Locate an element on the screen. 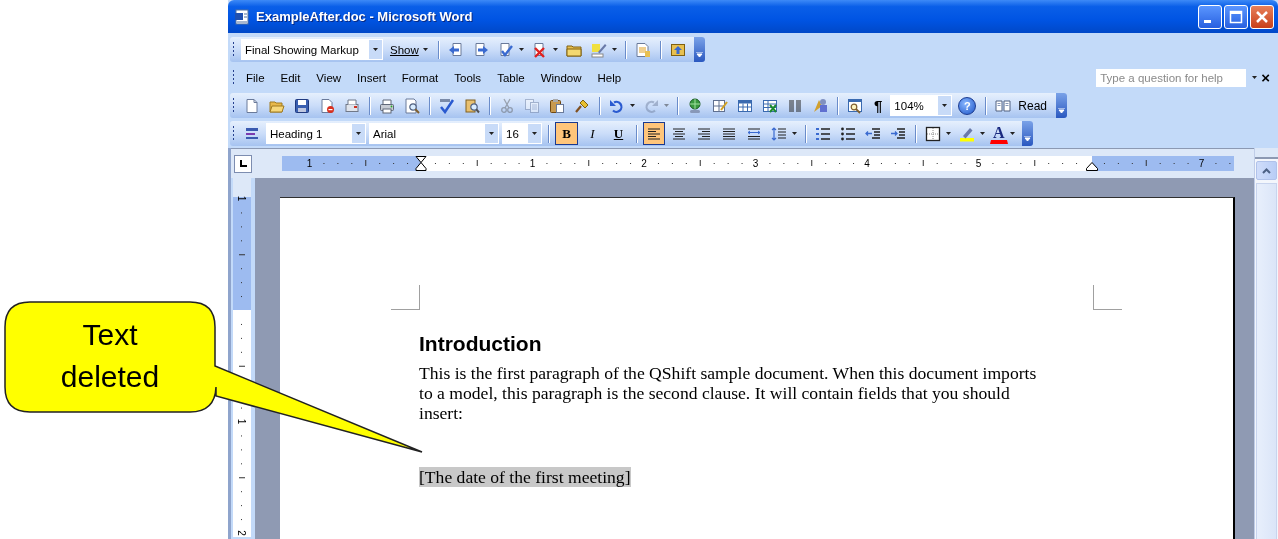 This screenshot has width=1278, height=539. right-indent-marker is located at coordinates (1092, 166).